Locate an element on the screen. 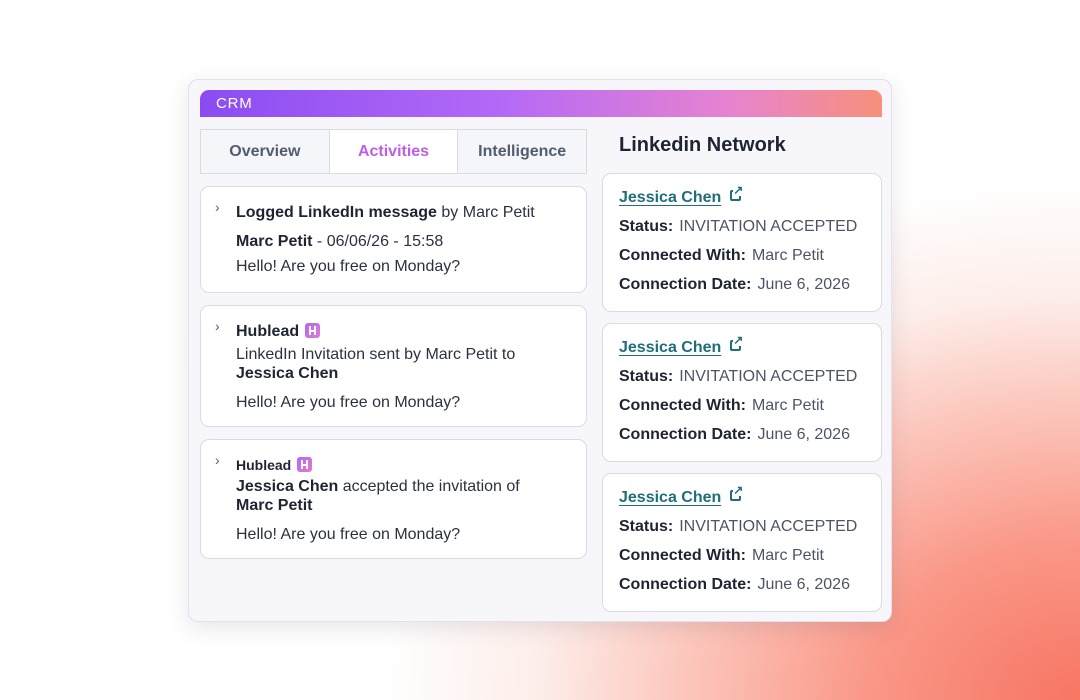  activity-text-line: Jessica Chen accepted the invitation of is located at coordinates (378, 486).